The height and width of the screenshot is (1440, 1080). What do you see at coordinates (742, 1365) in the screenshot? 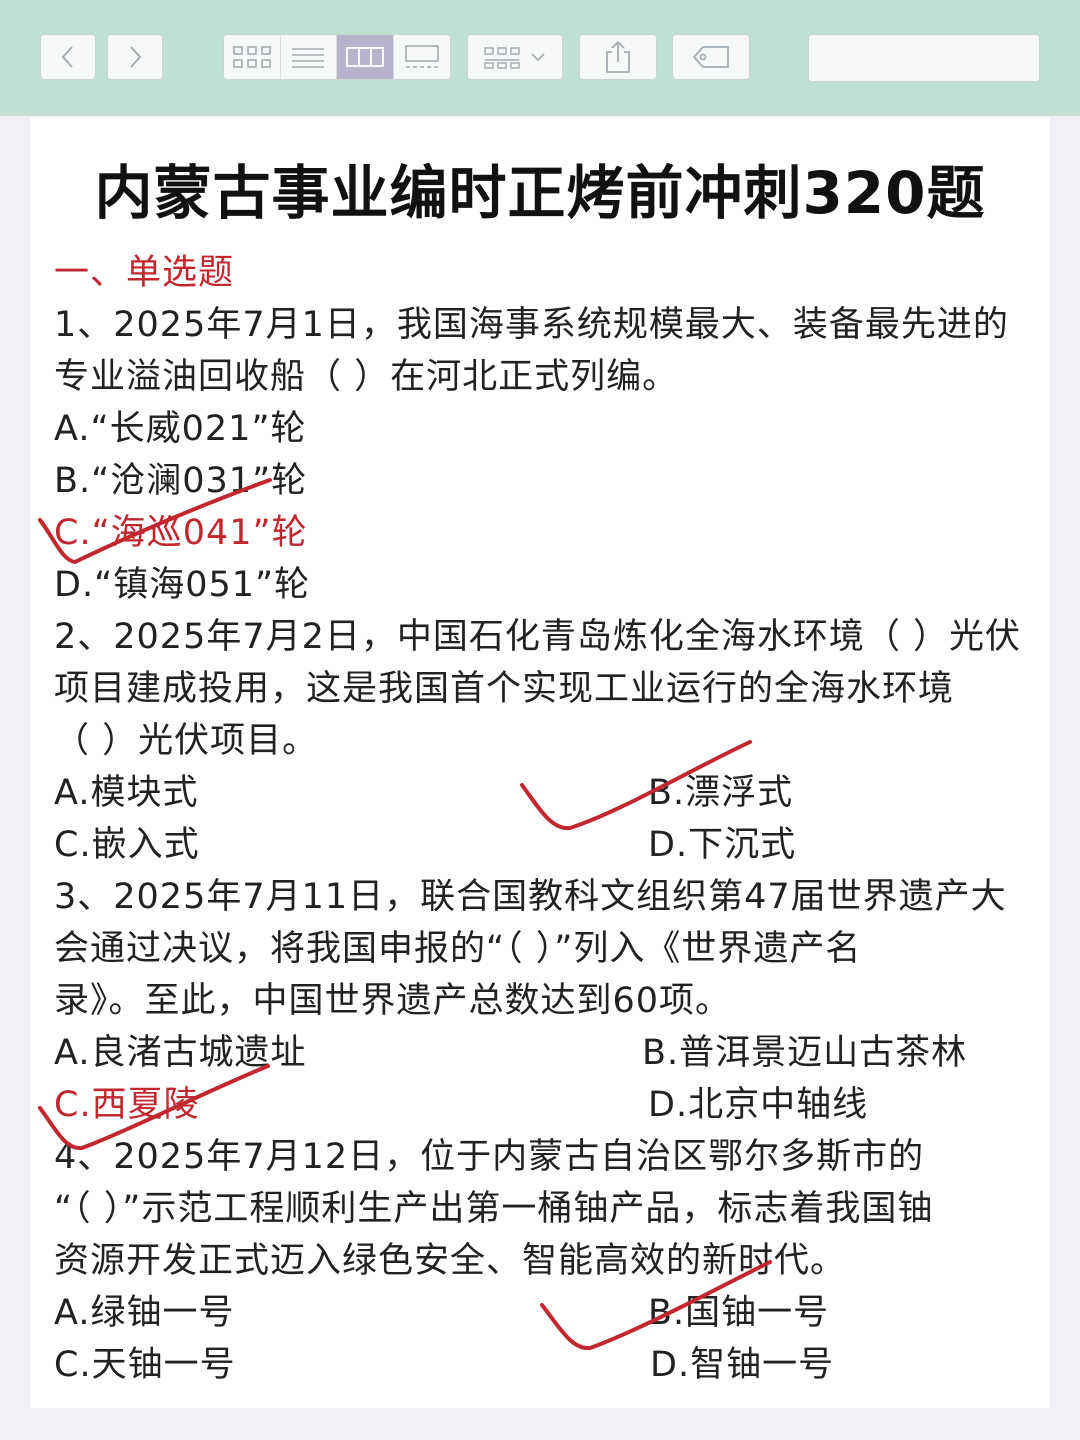
I see `question-4-option-d: D.智铀一号` at bounding box center [742, 1365].